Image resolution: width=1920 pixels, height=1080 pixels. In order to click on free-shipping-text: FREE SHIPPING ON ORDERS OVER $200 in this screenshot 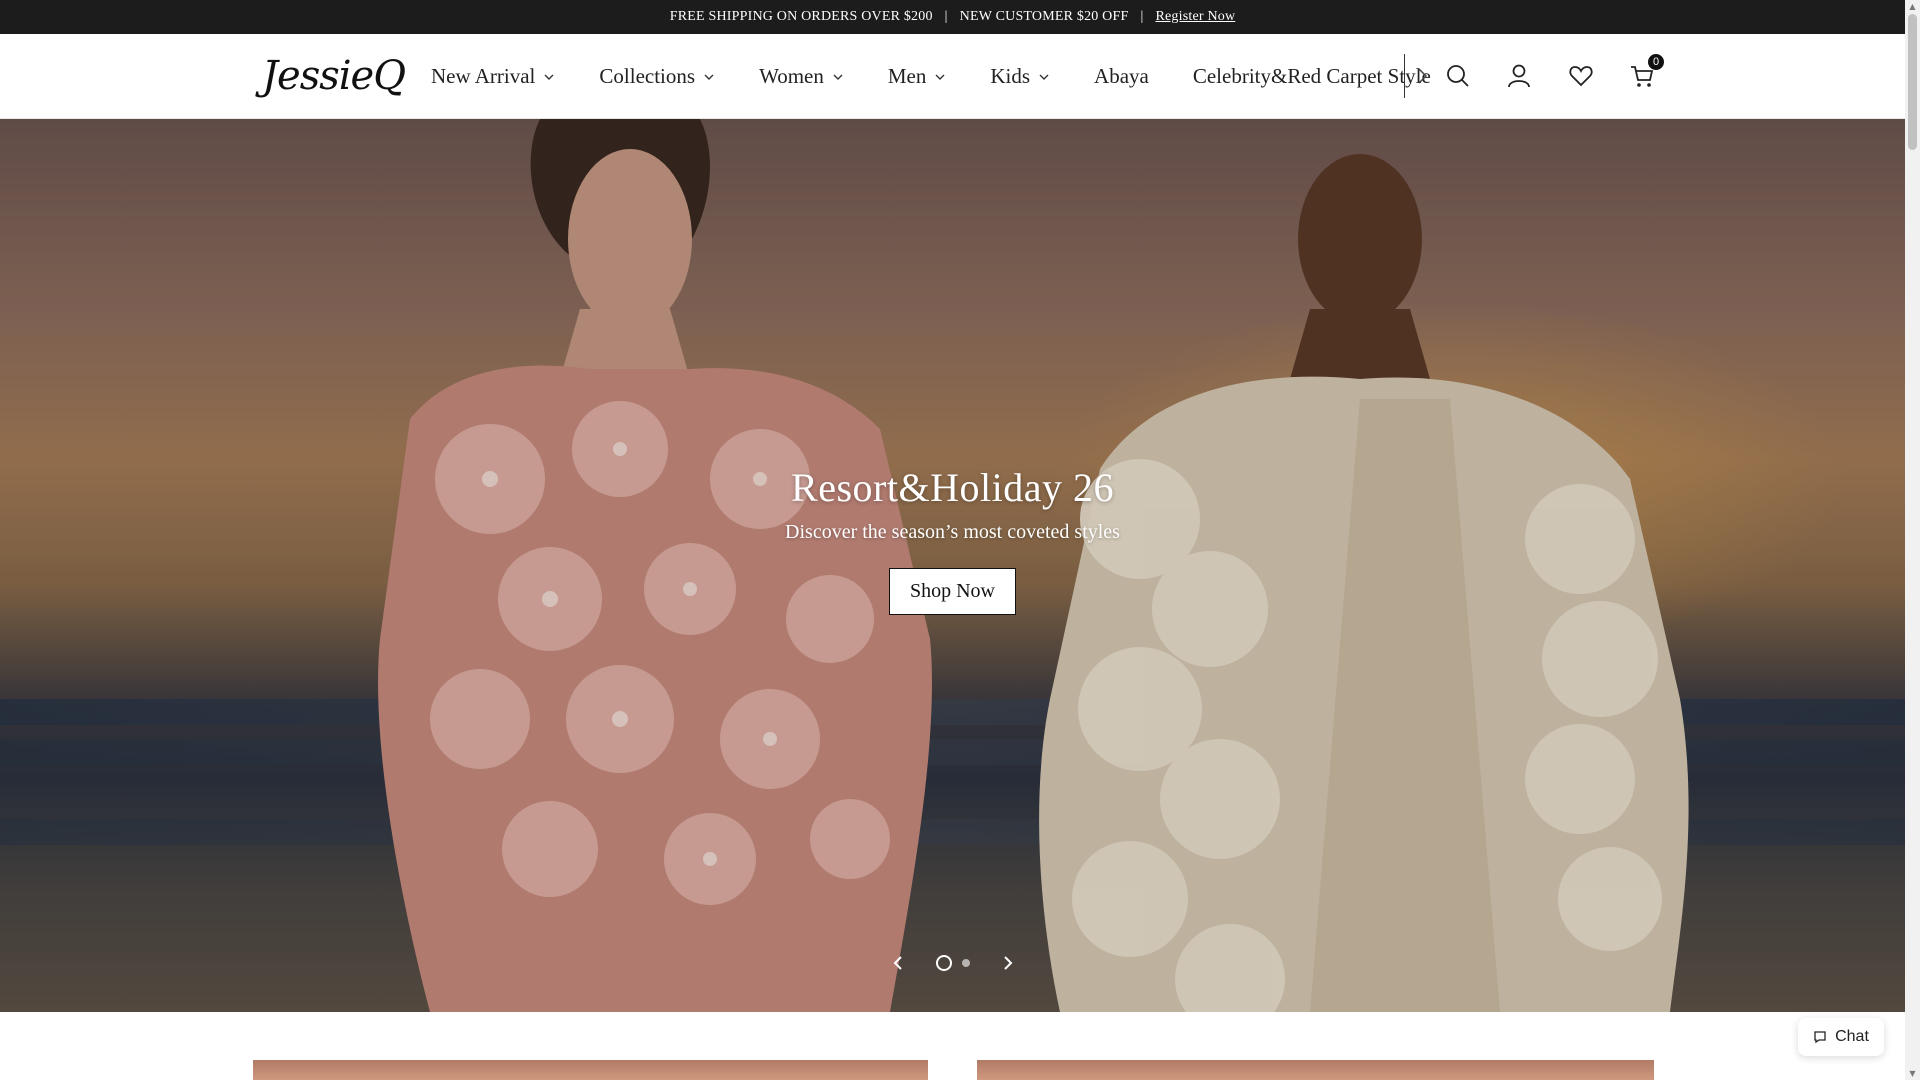, I will do `click(801, 16)`.